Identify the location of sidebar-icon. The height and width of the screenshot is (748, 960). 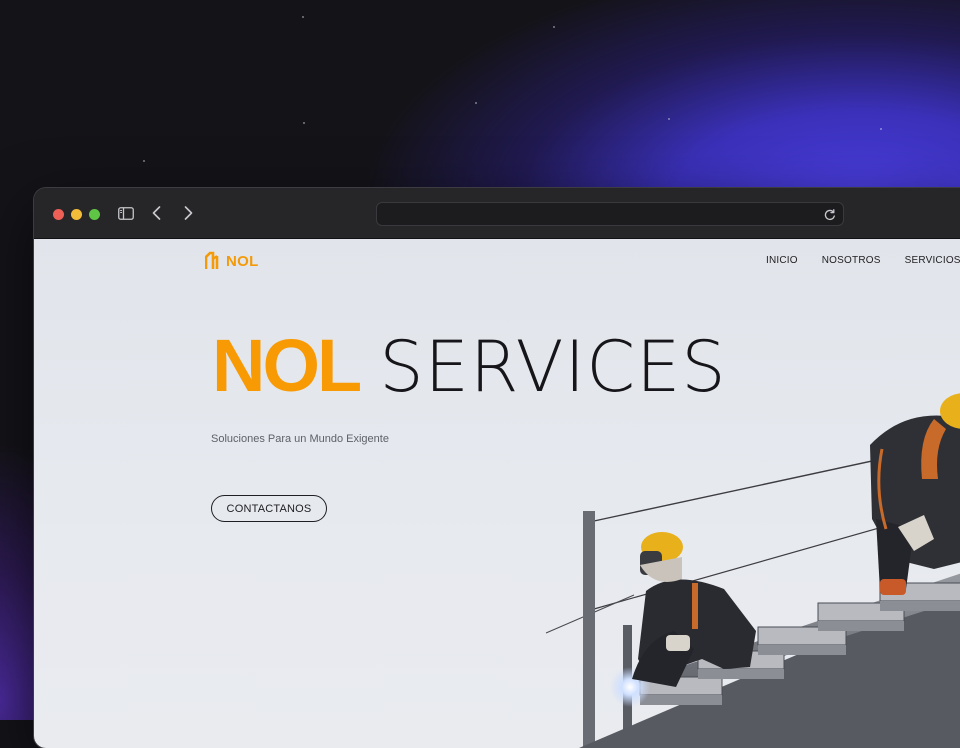
(126, 213).